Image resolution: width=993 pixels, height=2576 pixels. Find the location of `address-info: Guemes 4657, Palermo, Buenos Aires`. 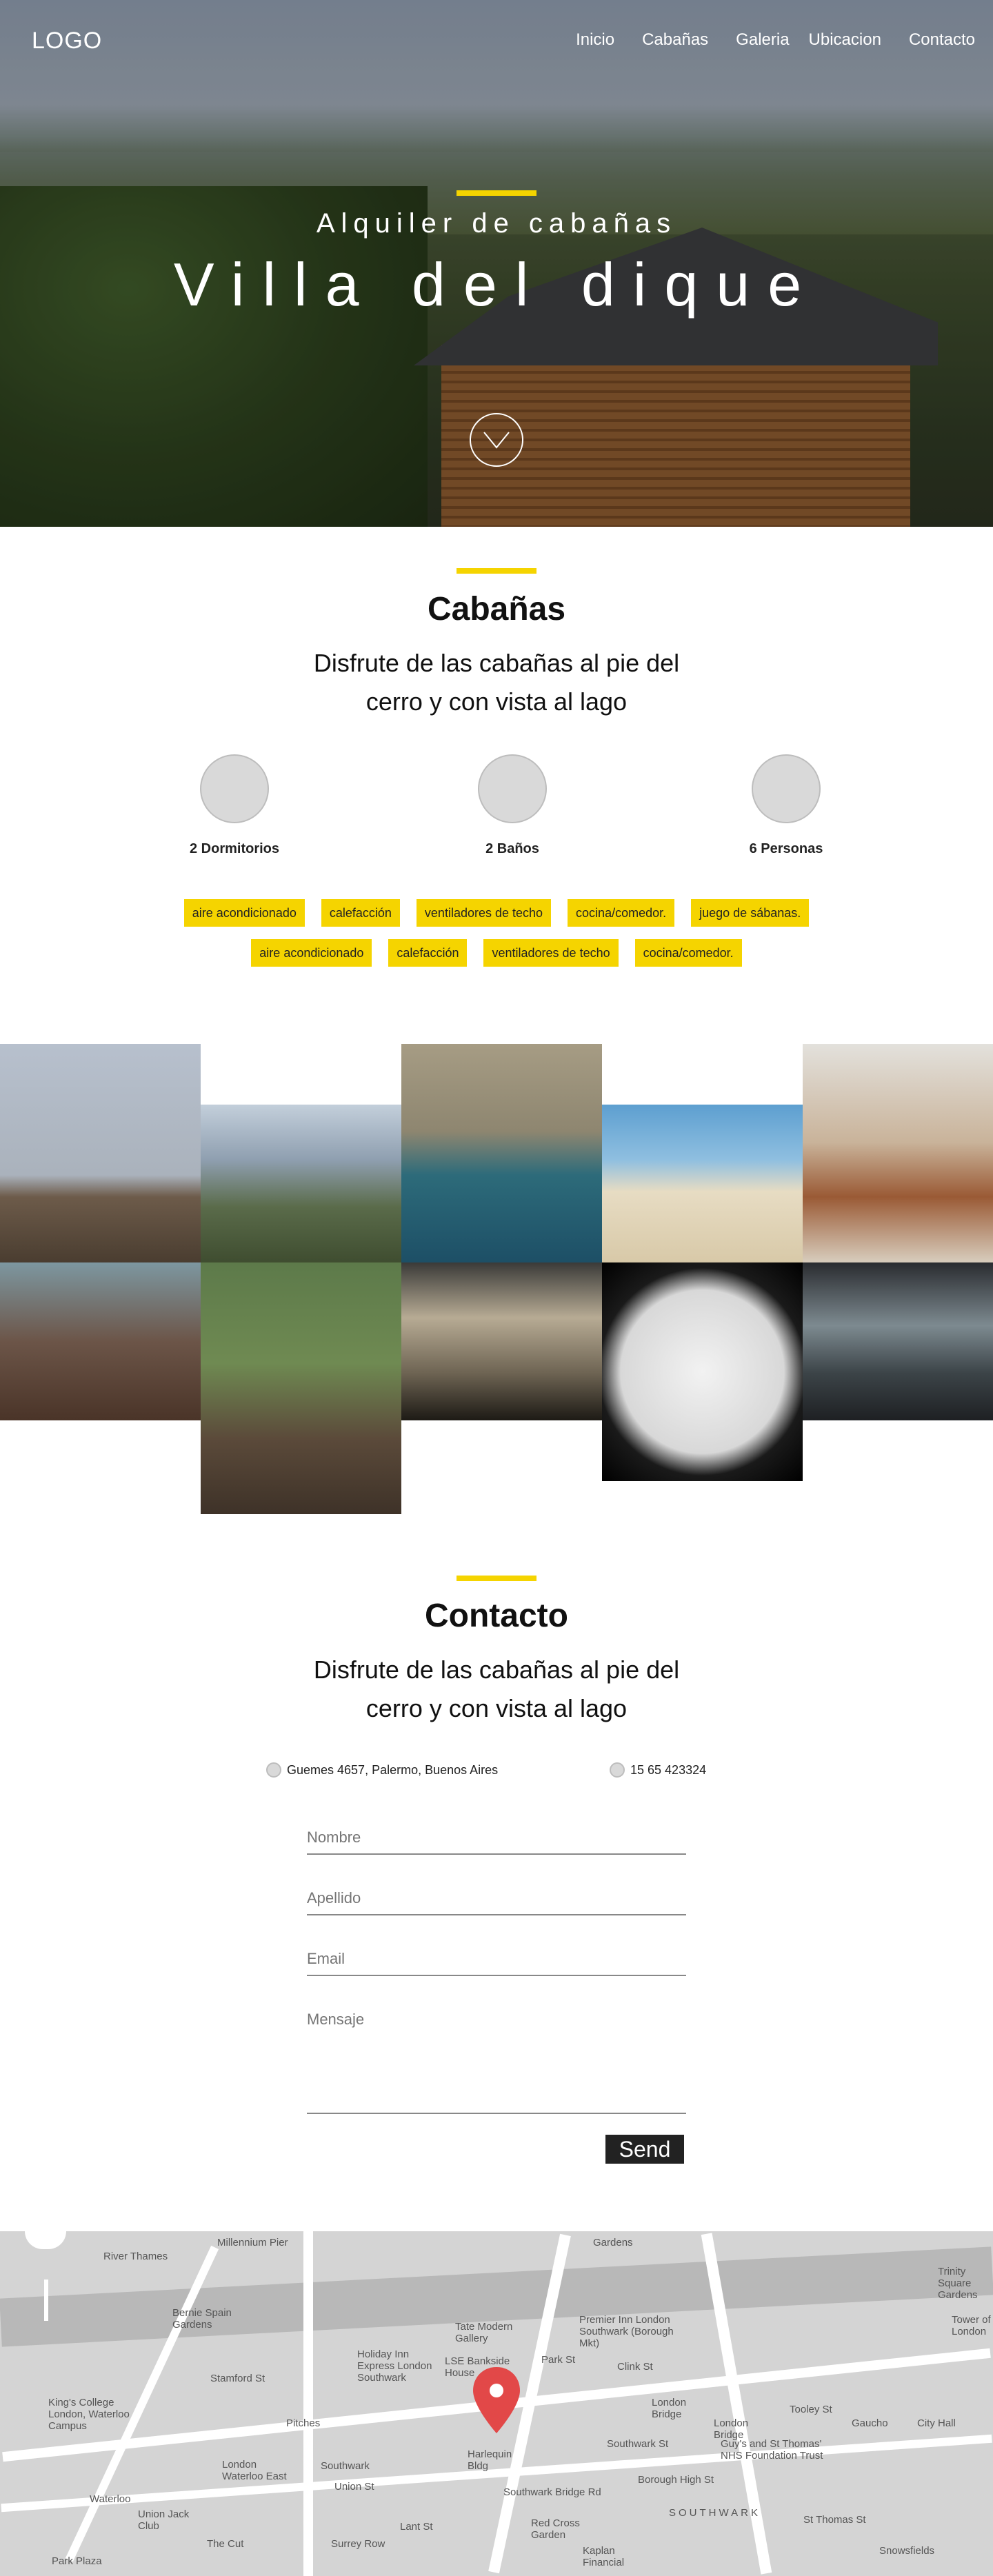

address-info: Guemes 4657, Palermo, Buenos Aires is located at coordinates (382, 1770).